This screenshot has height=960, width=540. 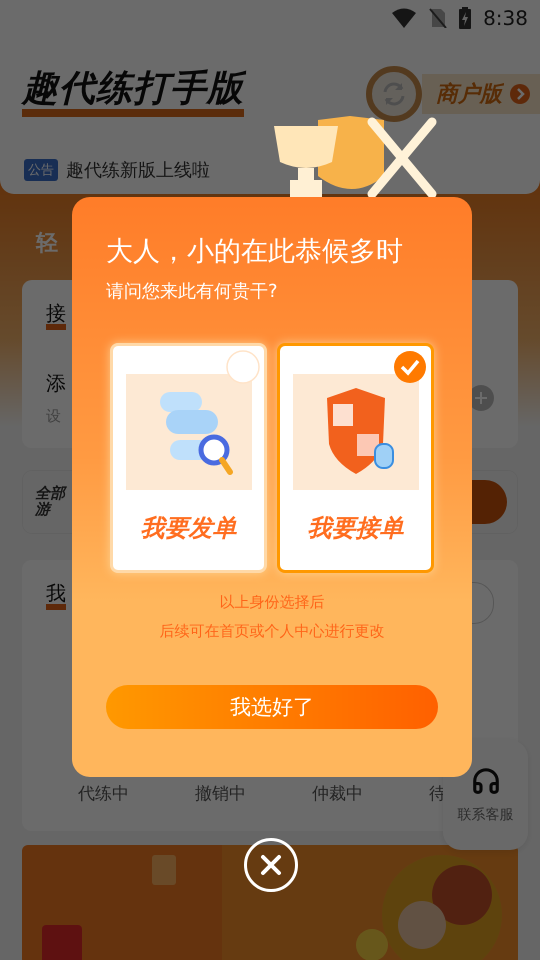 I want to click on merchant-switch-button: 商户版, so click(x=481, y=94).